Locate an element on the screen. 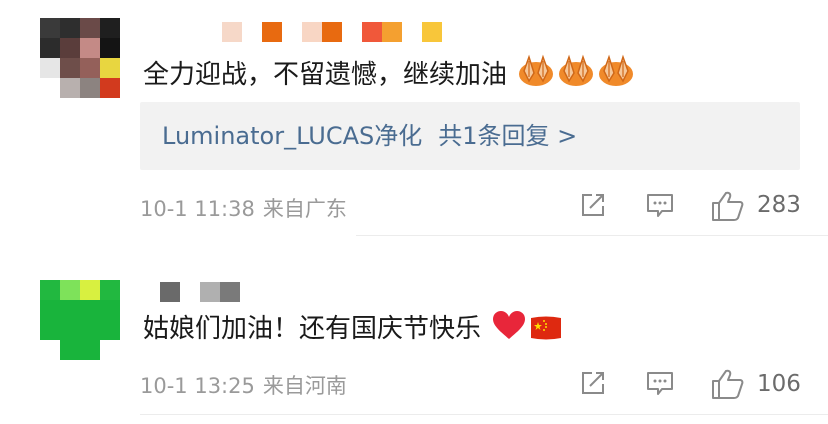  comment-meta: 10-1 11:38 来自广东 is located at coordinates (243, 208).